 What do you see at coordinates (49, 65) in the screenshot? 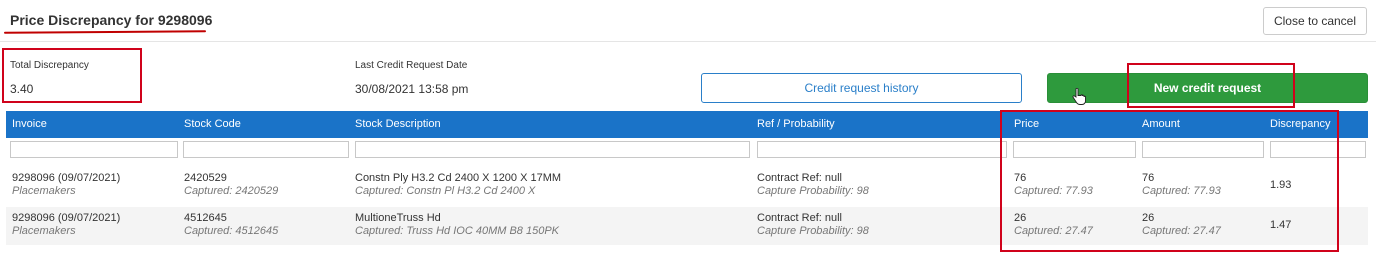
I see `total-discrepancy-label: Total Discrepancy` at bounding box center [49, 65].